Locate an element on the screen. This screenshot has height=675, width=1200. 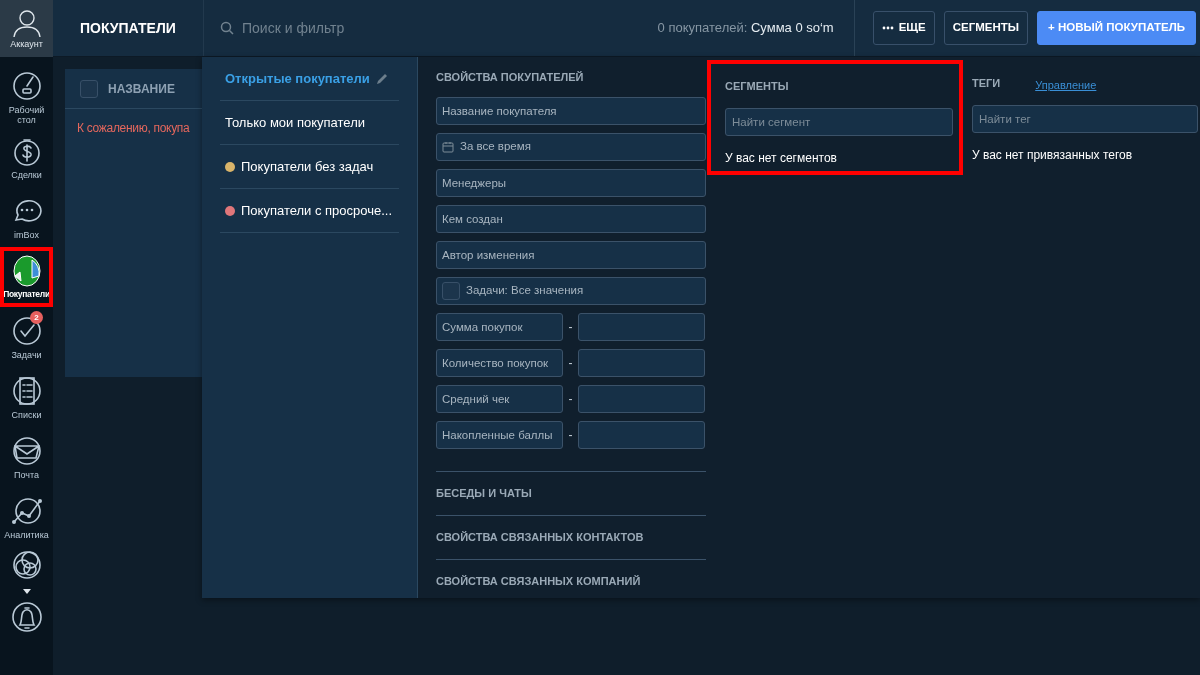
summary-text: 0 покупателей: Сумма 0 so‘m is located at coordinates (746, 28).